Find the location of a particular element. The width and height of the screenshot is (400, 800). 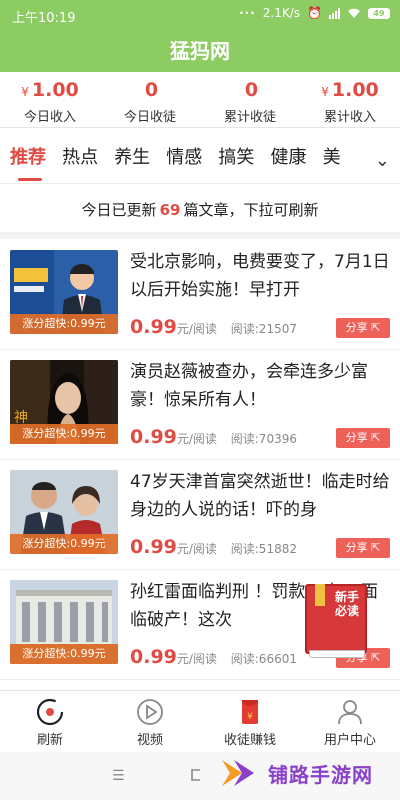

read-count: 阅读:70396 is located at coordinates (263, 439).